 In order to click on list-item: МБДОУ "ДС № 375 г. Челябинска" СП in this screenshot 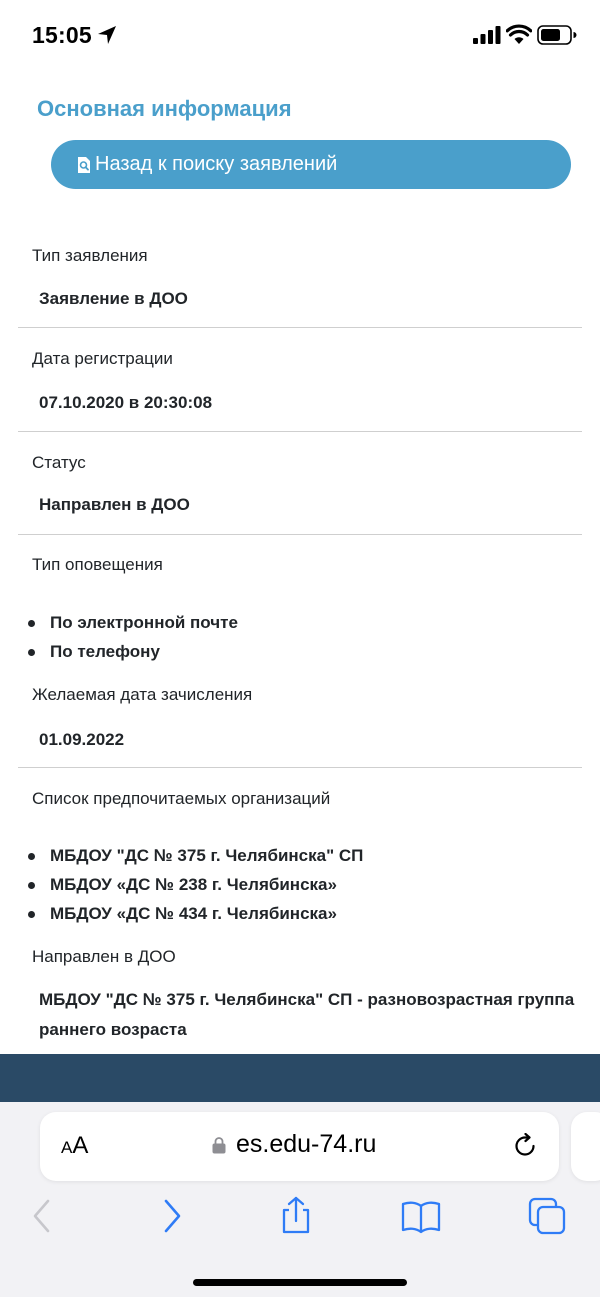, I will do `click(195, 855)`.